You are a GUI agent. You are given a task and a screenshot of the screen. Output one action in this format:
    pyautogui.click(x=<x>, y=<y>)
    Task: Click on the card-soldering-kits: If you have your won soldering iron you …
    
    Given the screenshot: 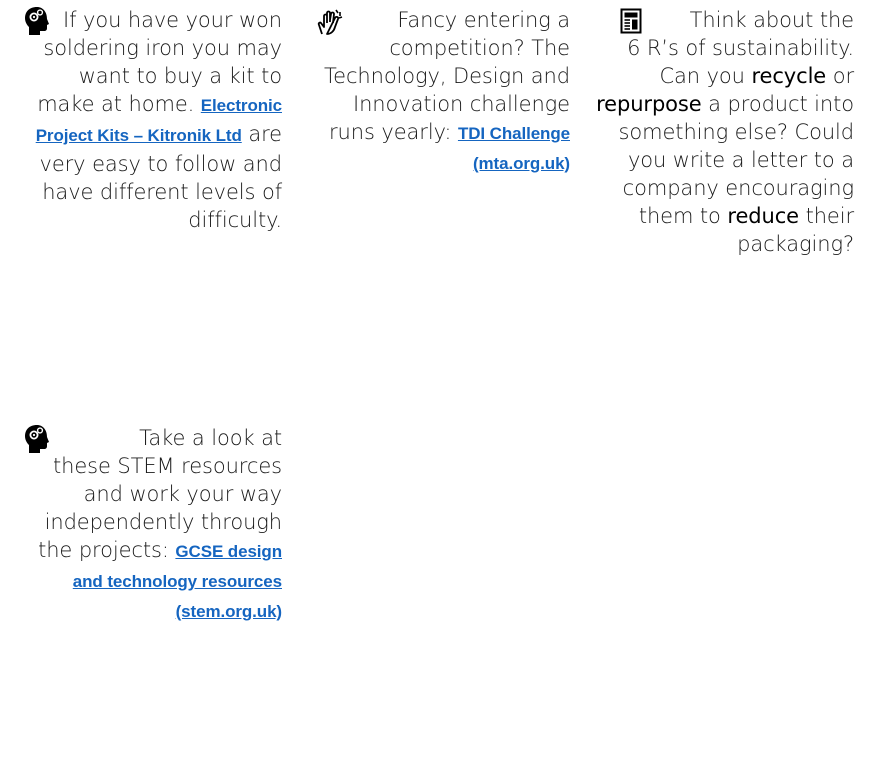 What is the action you would take?
    pyautogui.click(x=153, y=120)
    